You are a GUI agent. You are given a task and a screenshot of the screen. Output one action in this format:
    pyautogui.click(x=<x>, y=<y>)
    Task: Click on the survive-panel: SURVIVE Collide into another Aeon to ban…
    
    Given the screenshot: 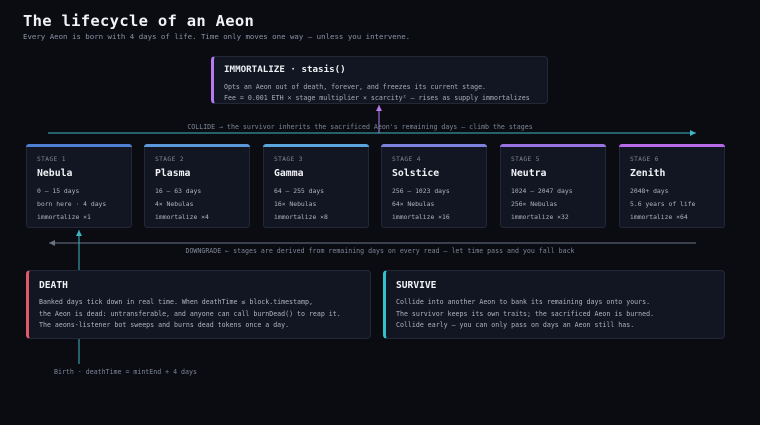 What is the action you would take?
    pyautogui.click(x=554, y=304)
    